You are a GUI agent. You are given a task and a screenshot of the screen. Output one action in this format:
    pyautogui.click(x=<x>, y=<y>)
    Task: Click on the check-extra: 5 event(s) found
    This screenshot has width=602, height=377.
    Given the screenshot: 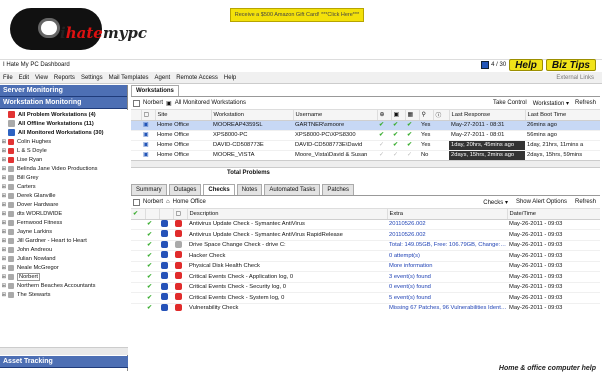 What is the action you would take?
    pyautogui.click(x=447, y=298)
    